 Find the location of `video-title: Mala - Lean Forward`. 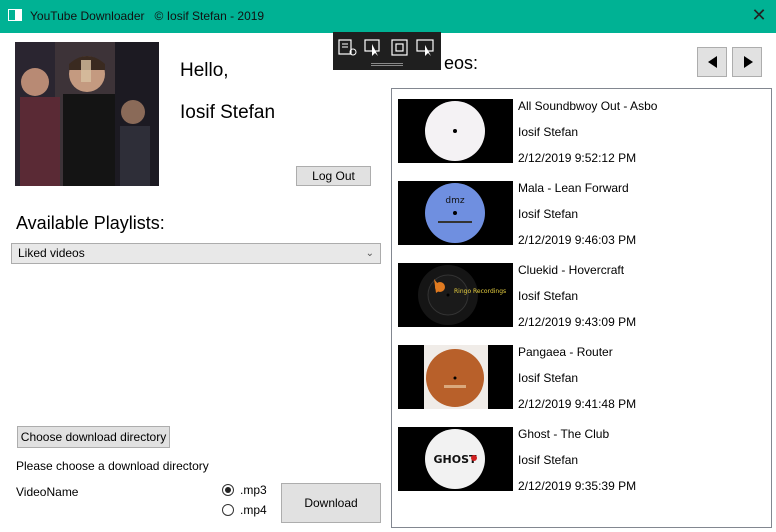

video-title: Mala - Lean Forward is located at coordinates (573, 188).